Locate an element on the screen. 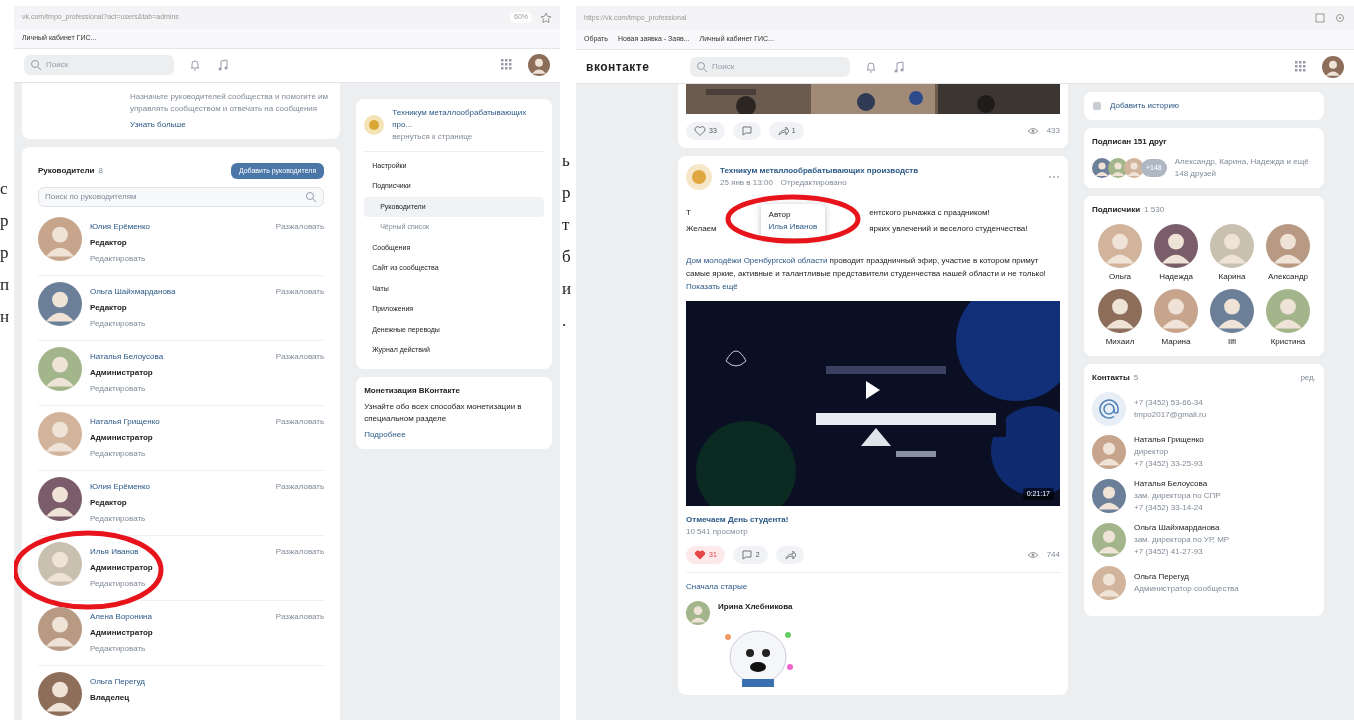 Image resolution: width=1354 pixels, height=720 pixels. share-button is located at coordinates (789, 555).